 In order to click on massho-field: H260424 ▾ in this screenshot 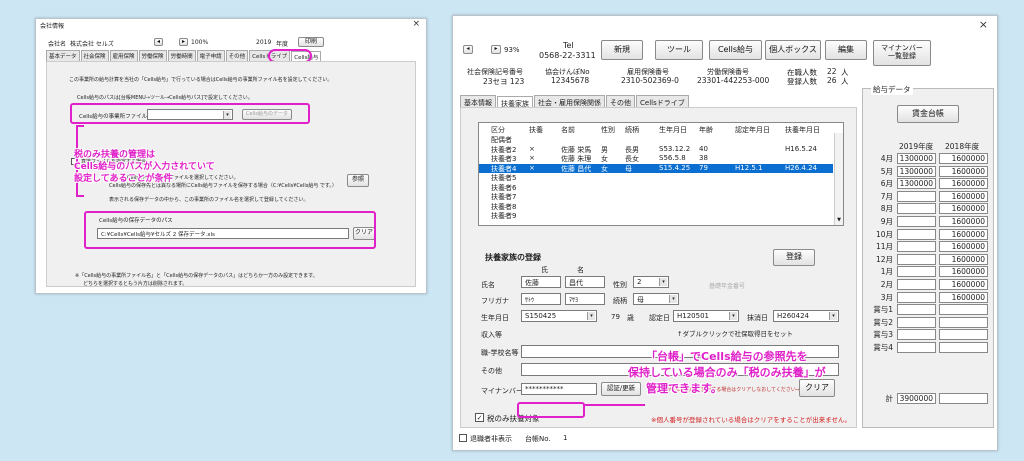, I will do `click(806, 316)`.